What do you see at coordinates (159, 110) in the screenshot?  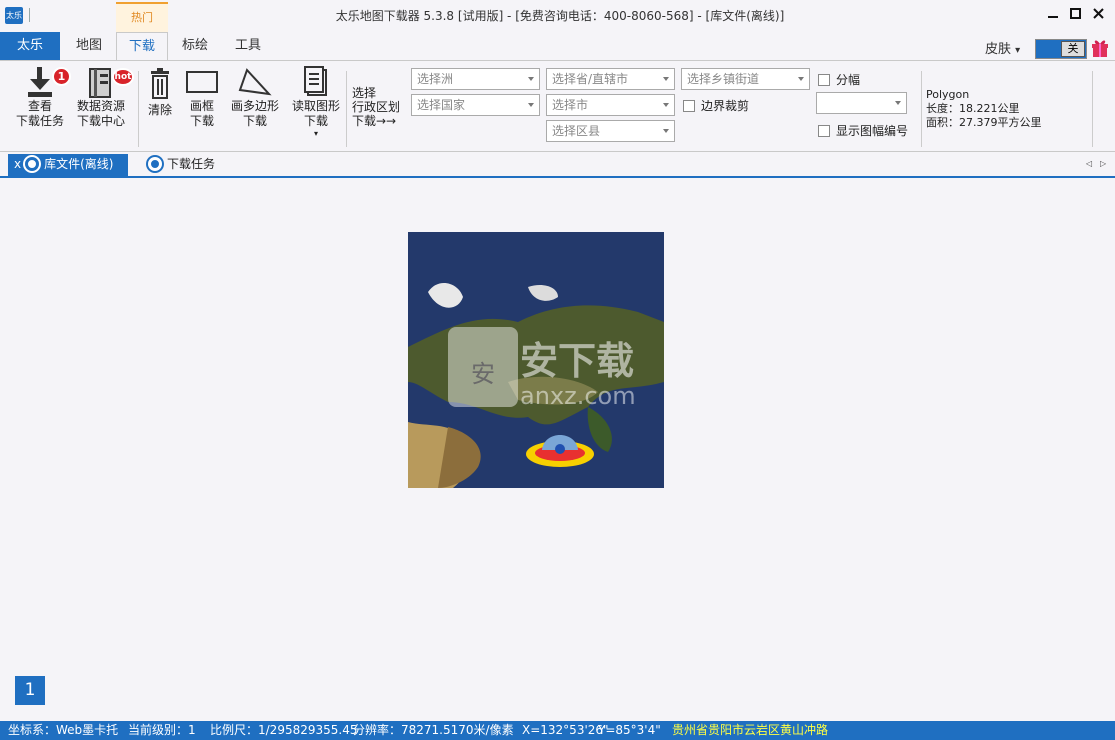 I see `clear-label: 清除` at bounding box center [159, 110].